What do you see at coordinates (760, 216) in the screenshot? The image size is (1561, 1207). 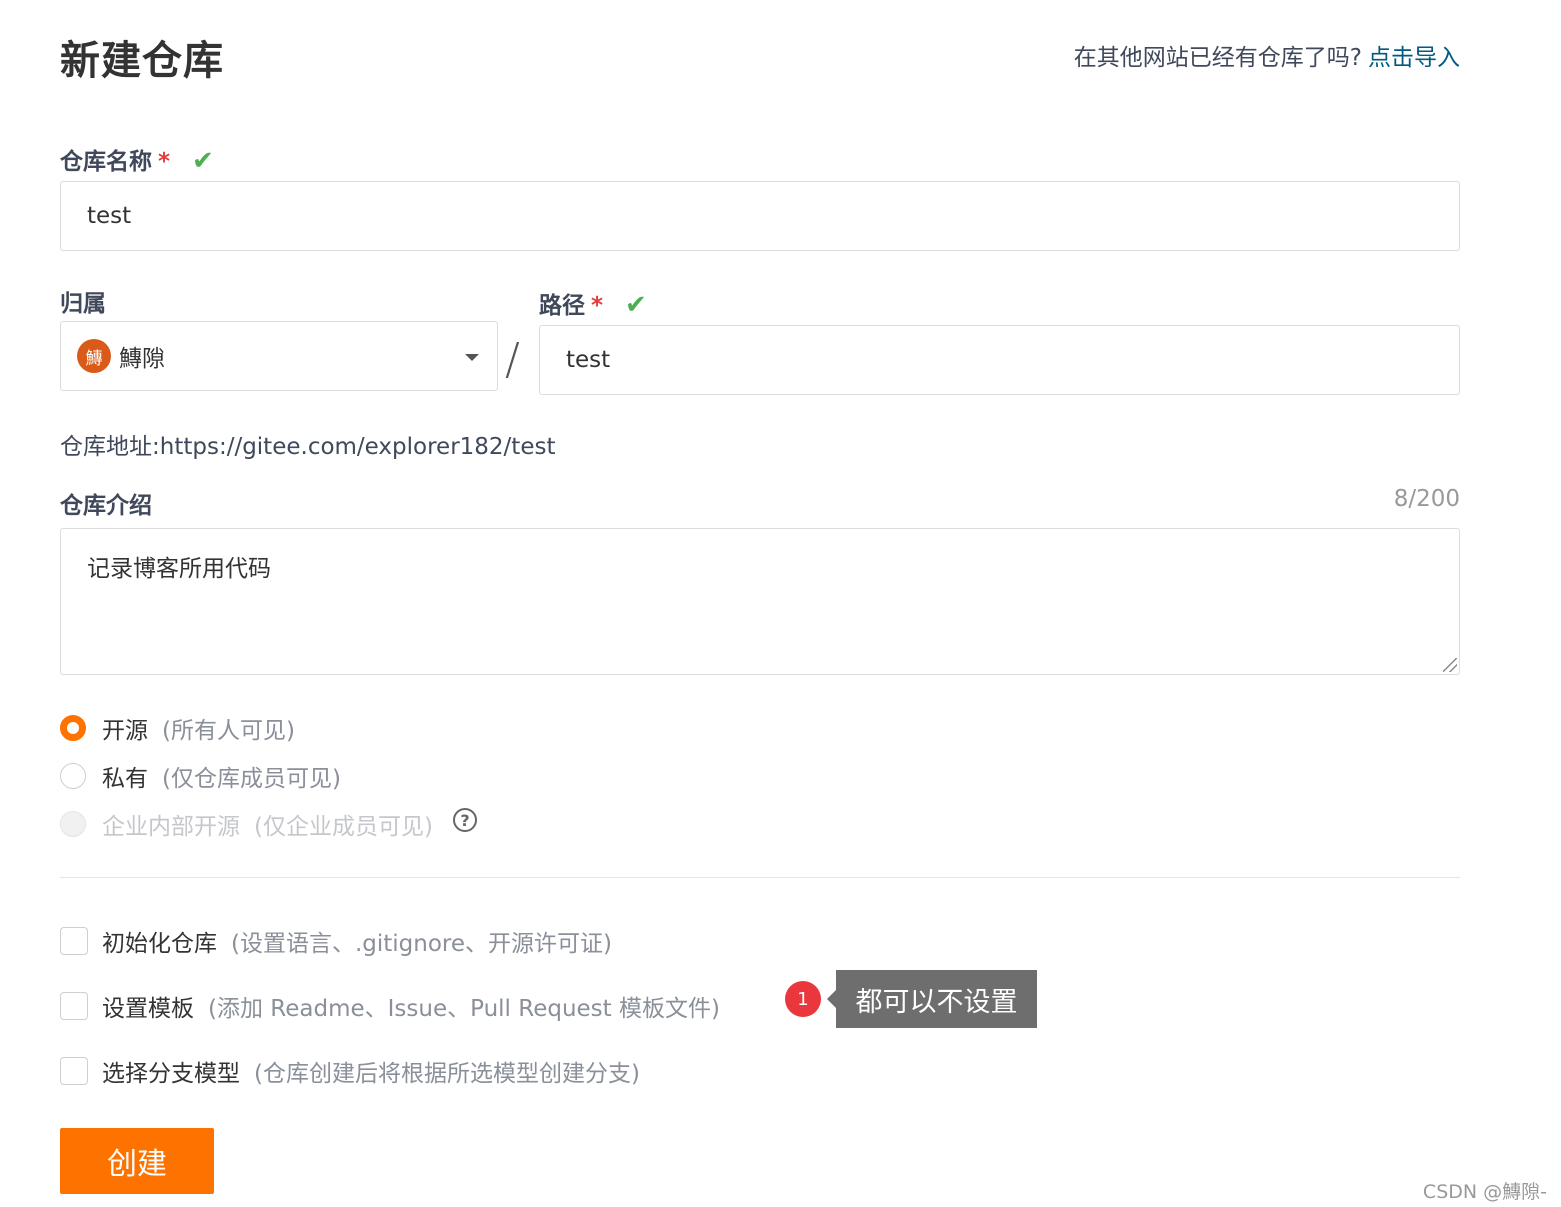 I see `repo-name-input: test` at bounding box center [760, 216].